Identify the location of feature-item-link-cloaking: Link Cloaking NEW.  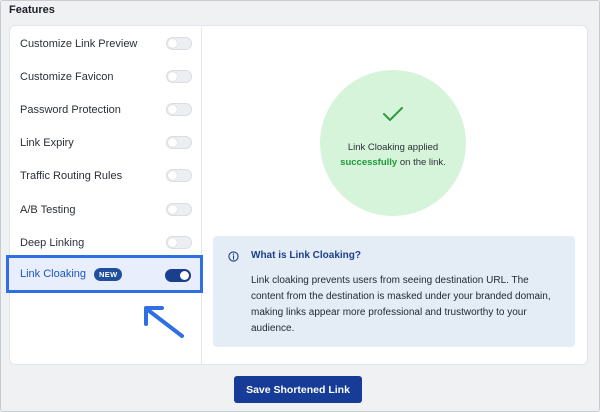
(104, 274).